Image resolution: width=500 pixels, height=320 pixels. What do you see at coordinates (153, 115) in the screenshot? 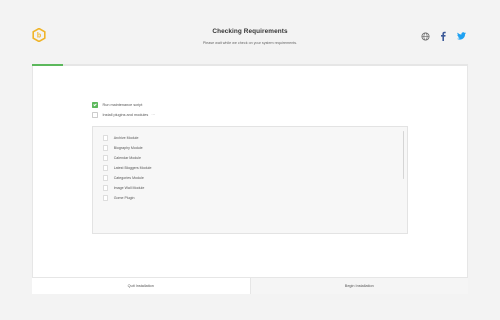
I see `more-indicator: ···` at bounding box center [153, 115].